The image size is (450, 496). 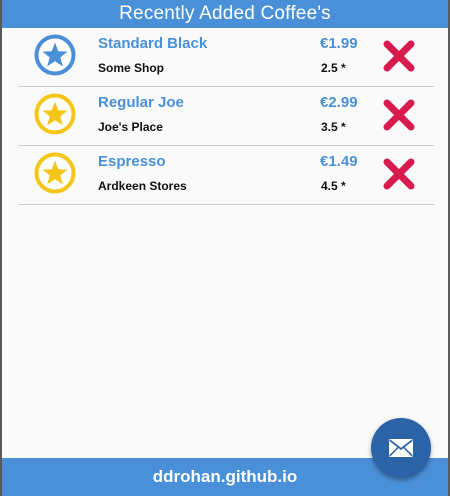 What do you see at coordinates (225, 14) in the screenshot?
I see `page-title: Recently Added Coffee's` at bounding box center [225, 14].